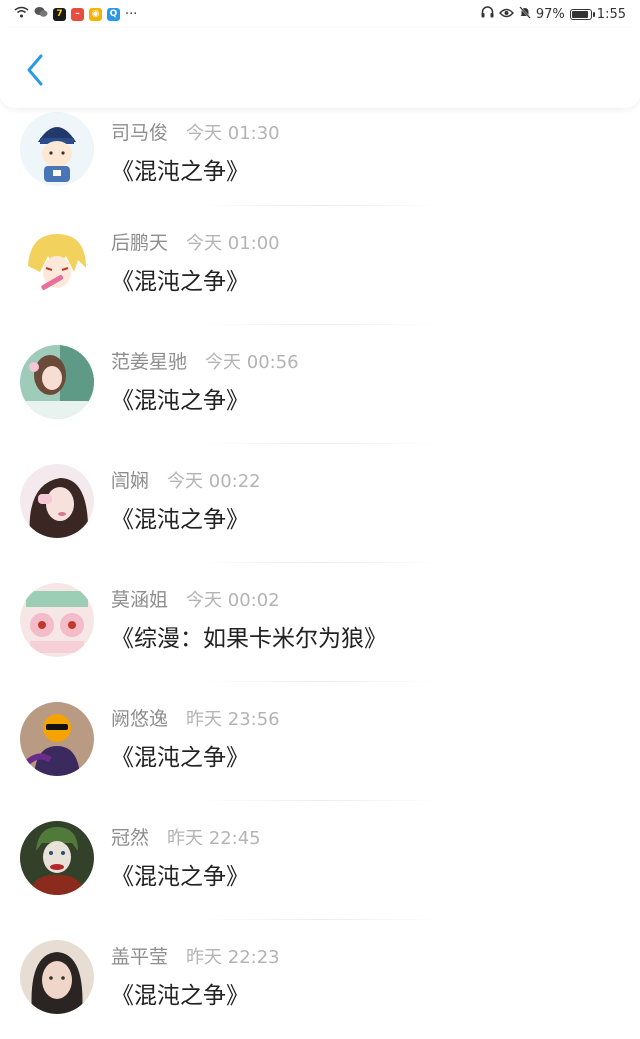 This screenshot has width=640, height=1039. What do you see at coordinates (525, 14) in the screenshot?
I see `mute-bell-icon` at bounding box center [525, 14].